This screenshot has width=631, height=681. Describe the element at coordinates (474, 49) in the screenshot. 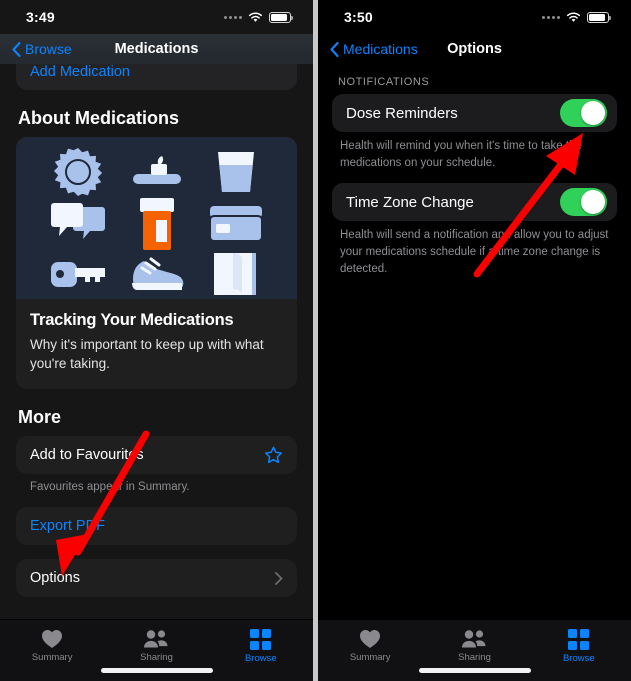

I see `nav-bar-right: Medications Options` at that location.